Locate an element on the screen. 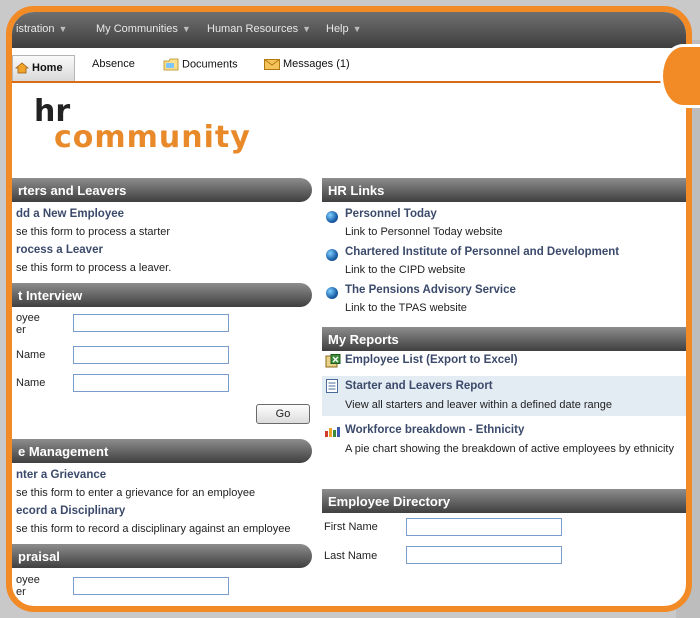 This screenshot has width=700, height=618. menu-administration: istration ▼ is located at coordinates (41, 29).